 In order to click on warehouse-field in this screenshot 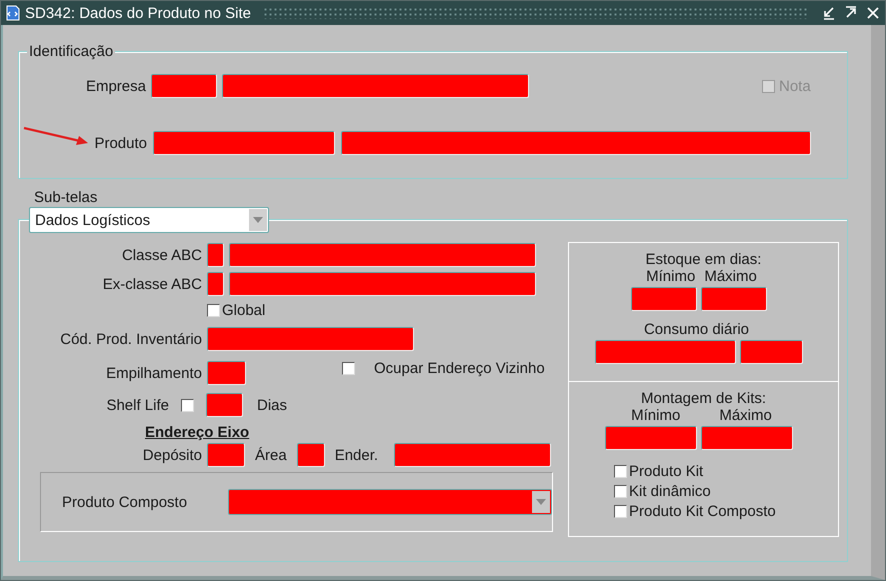, I will do `click(226, 455)`.